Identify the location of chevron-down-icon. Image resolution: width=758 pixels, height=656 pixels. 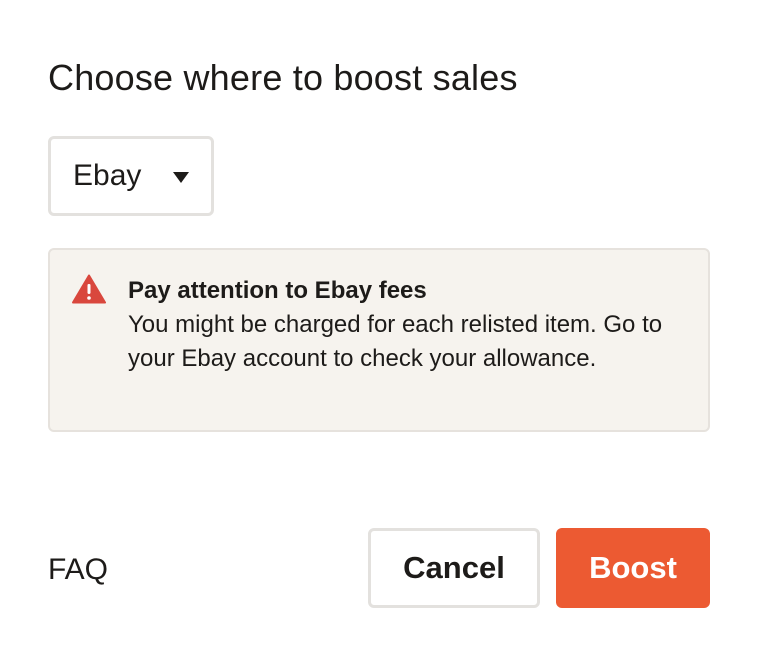
(181, 177).